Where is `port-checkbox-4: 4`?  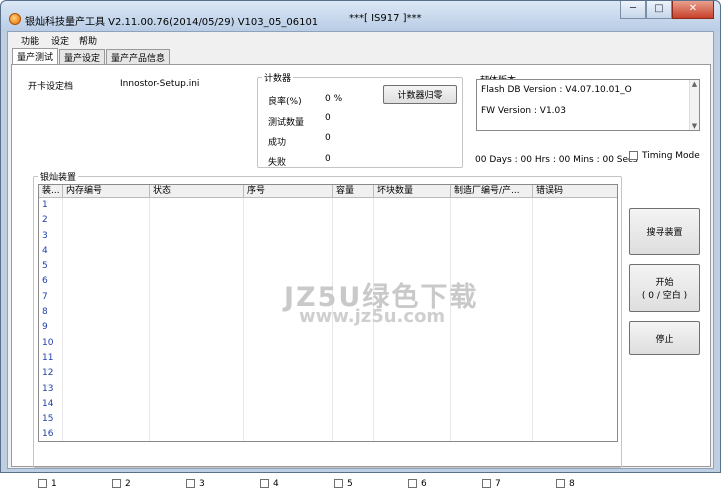
port-checkbox-4: 4 is located at coordinates (269, 484).